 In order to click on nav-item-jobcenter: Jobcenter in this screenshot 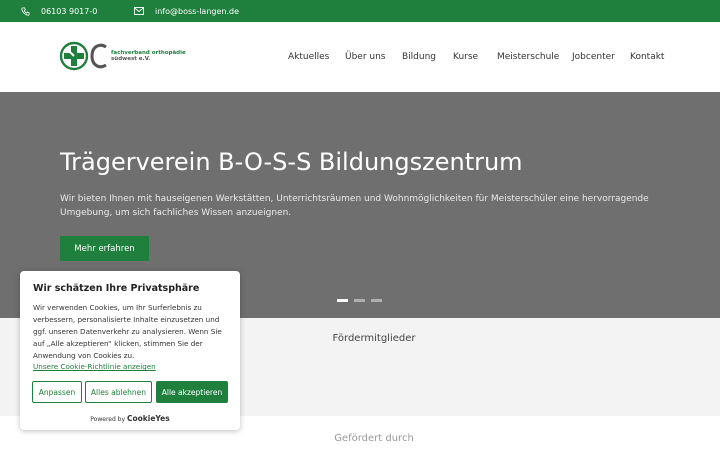, I will do `click(593, 57)`.